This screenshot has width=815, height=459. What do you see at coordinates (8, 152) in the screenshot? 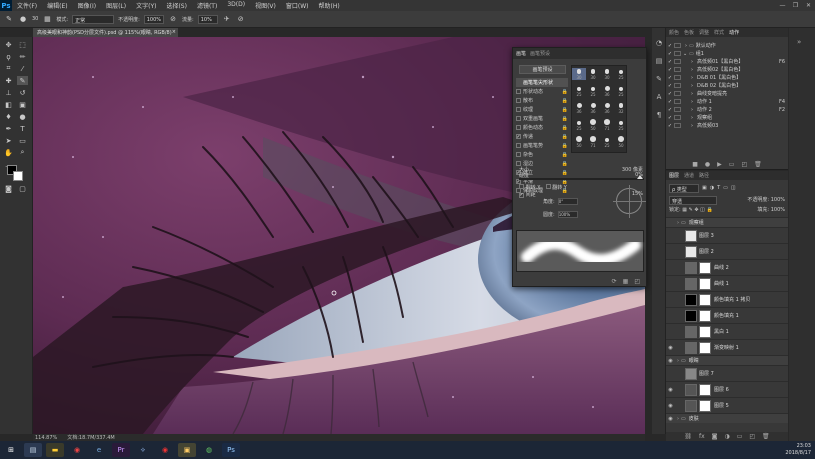
I see `hand-tool-icon: ✋` at bounding box center [8, 152].